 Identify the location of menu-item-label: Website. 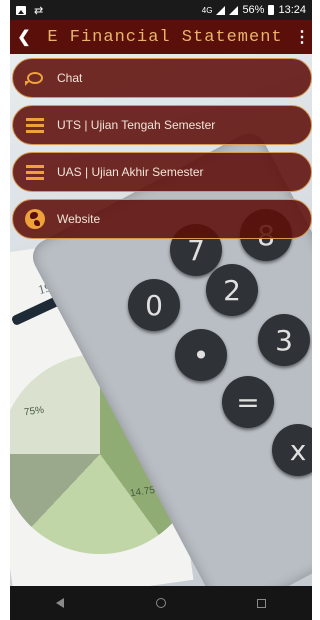
(79, 219).